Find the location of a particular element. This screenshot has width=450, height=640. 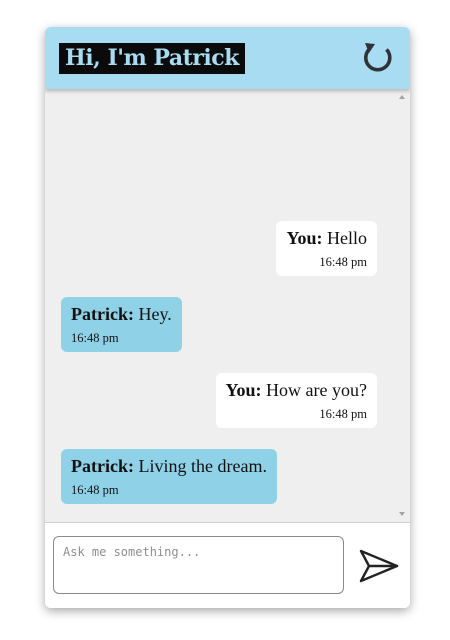

message-text: Patrick: Hey. is located at coordinates (121, 314).